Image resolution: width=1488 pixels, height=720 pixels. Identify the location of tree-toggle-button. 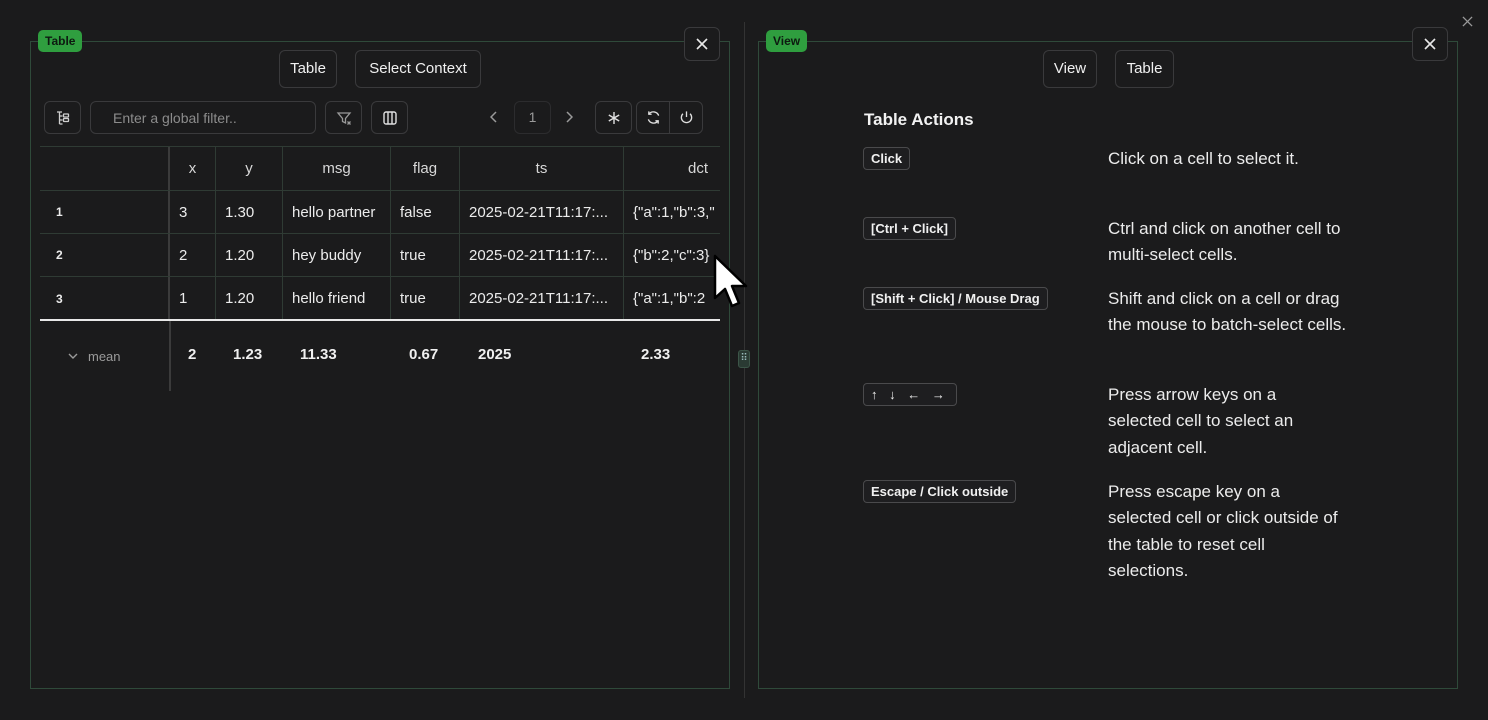
(62, 117).